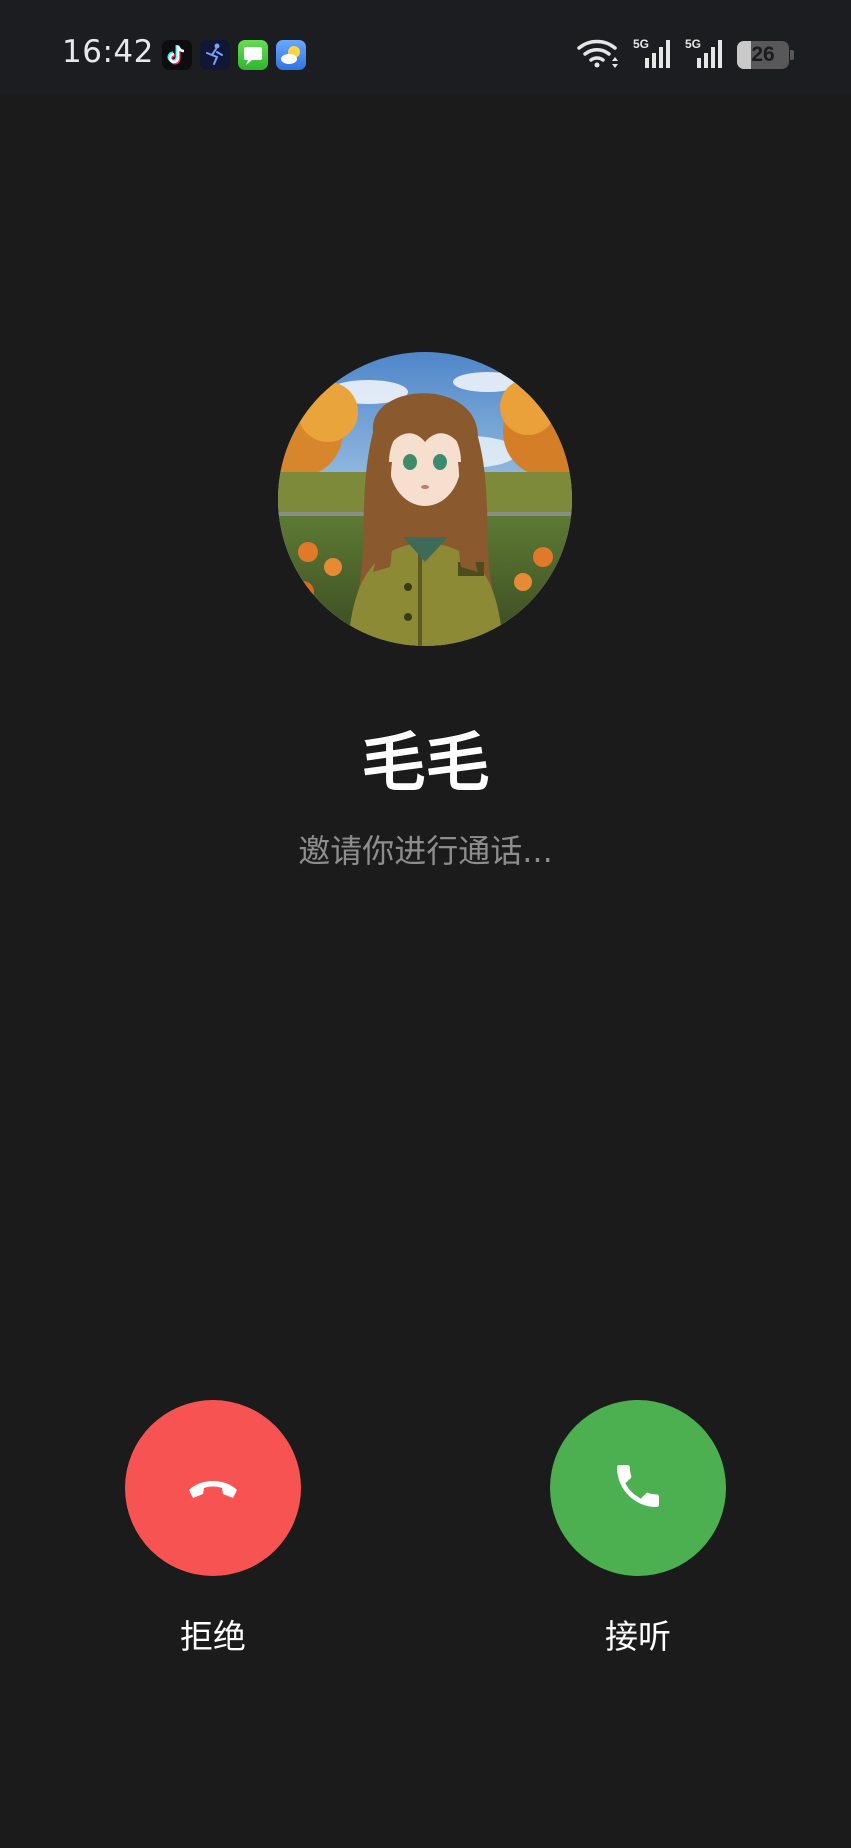 The height and width of the screenshot is (1848, 851). Describe the element at coordinates (599, 55) in the screenshot. I see `wifi-icon` at that location.